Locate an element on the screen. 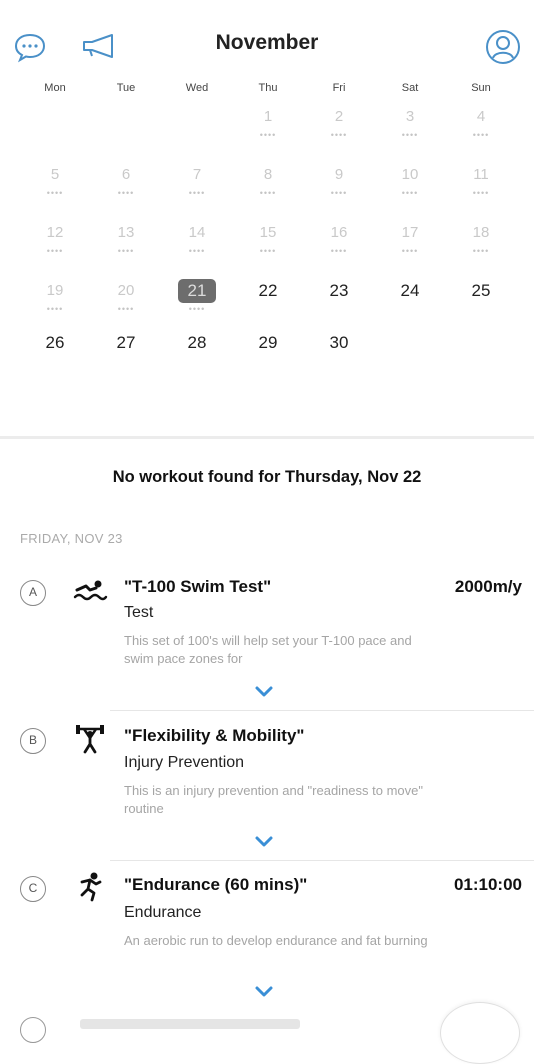 The width and height of the screenshot is (534, 1064). calendar-day: 27 is located at coordinates (126, 355).